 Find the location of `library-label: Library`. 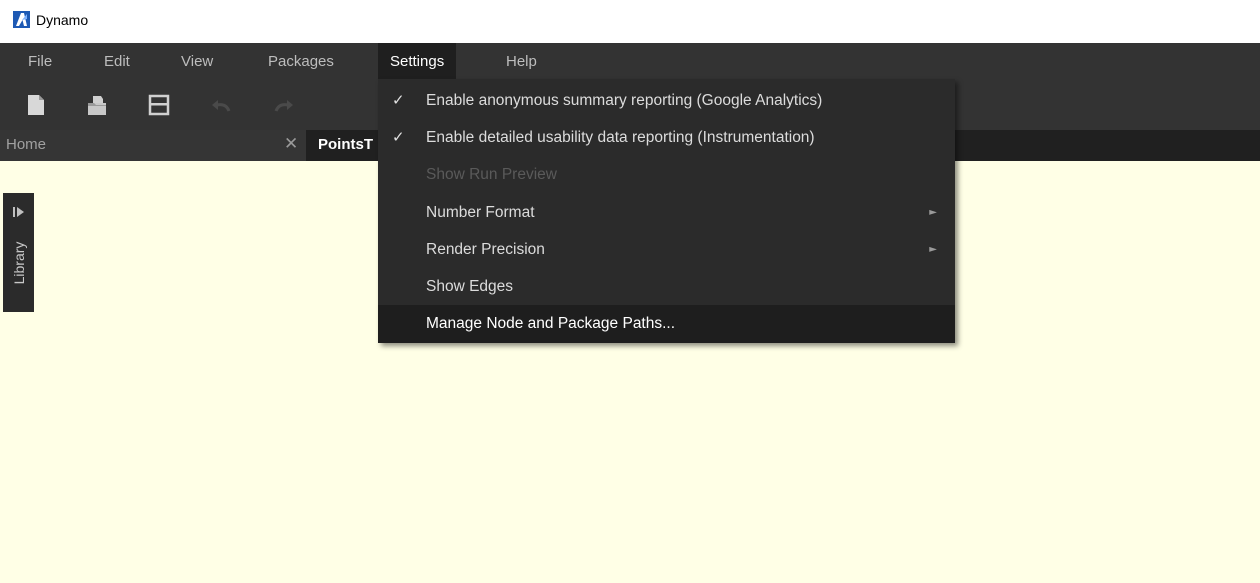

library-label: Library is located at coordinates (19, 263).